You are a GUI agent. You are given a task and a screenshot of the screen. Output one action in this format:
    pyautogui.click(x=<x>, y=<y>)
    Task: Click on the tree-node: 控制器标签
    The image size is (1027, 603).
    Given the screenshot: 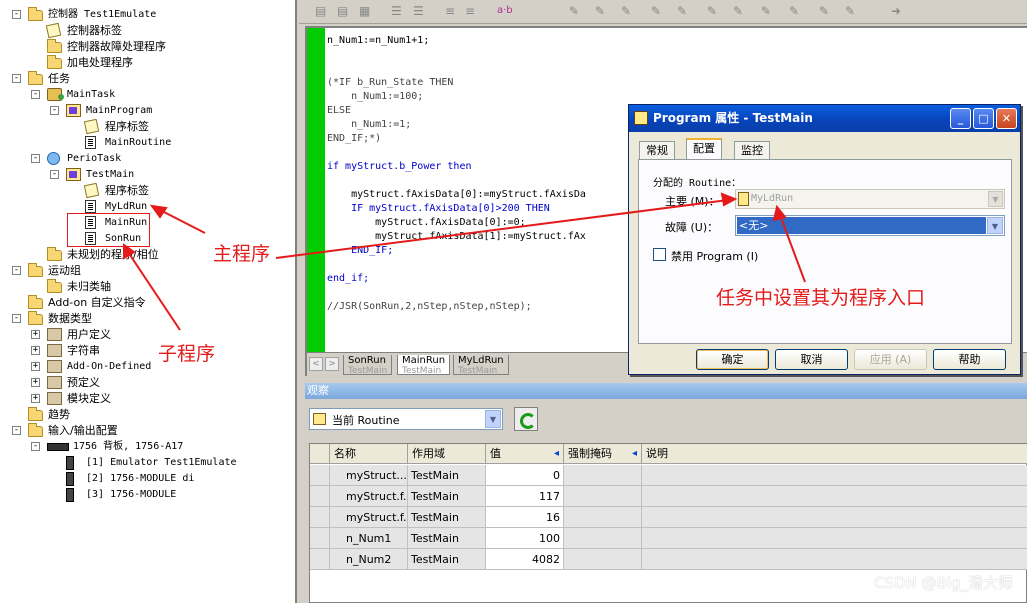 What is the action you would take?
    pyautogui.click(x=147, y=30)
    